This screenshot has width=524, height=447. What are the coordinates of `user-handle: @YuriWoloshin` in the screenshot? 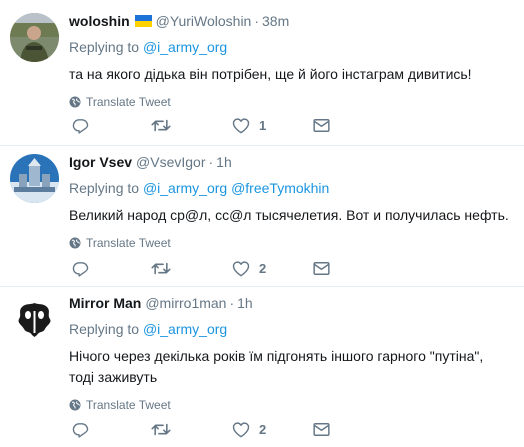 It's located at (204, 21).